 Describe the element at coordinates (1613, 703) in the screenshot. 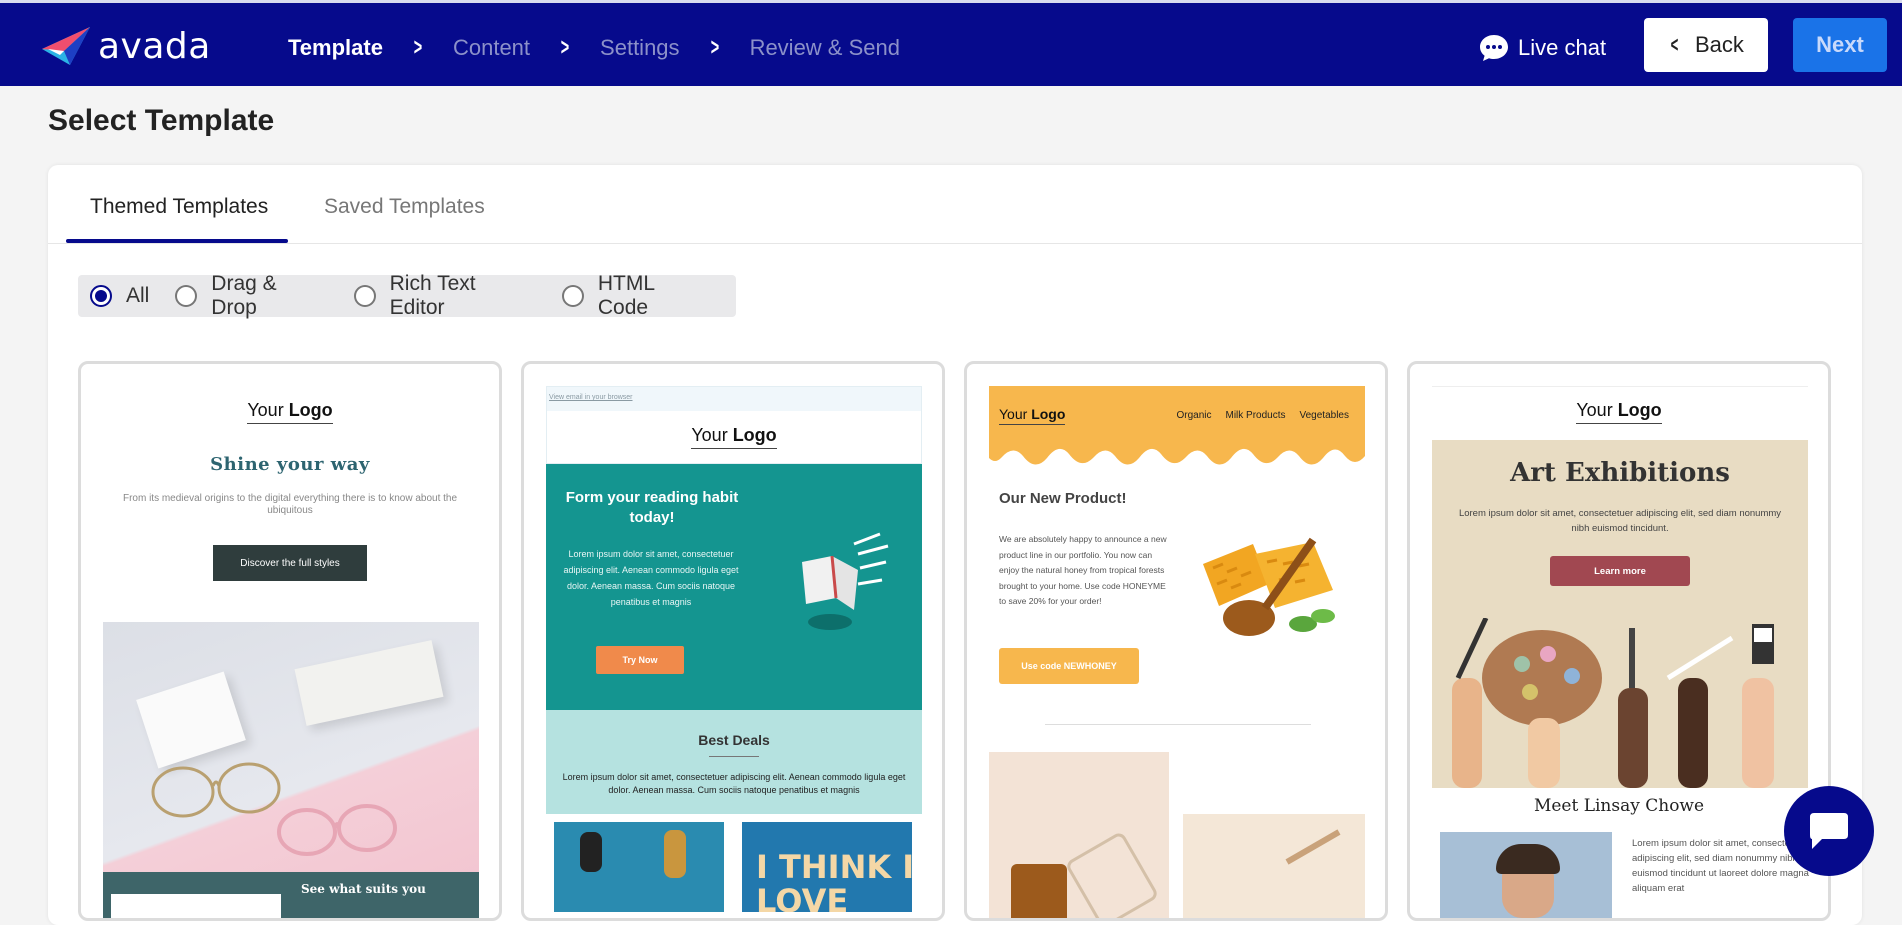

I see `artist-hands-illustration` at that location.